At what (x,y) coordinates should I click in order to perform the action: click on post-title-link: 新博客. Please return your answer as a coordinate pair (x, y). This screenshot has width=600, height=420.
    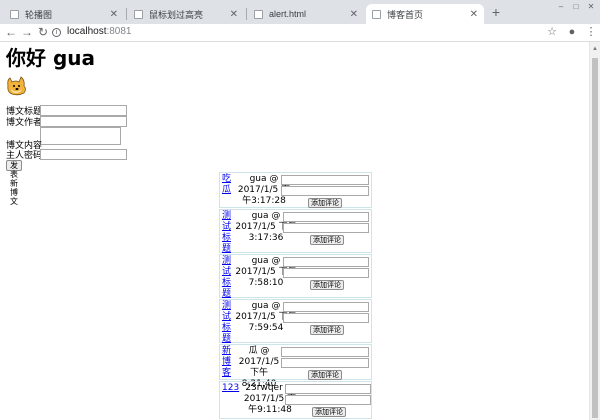
    Looking at the image, I should click on (228, 362).